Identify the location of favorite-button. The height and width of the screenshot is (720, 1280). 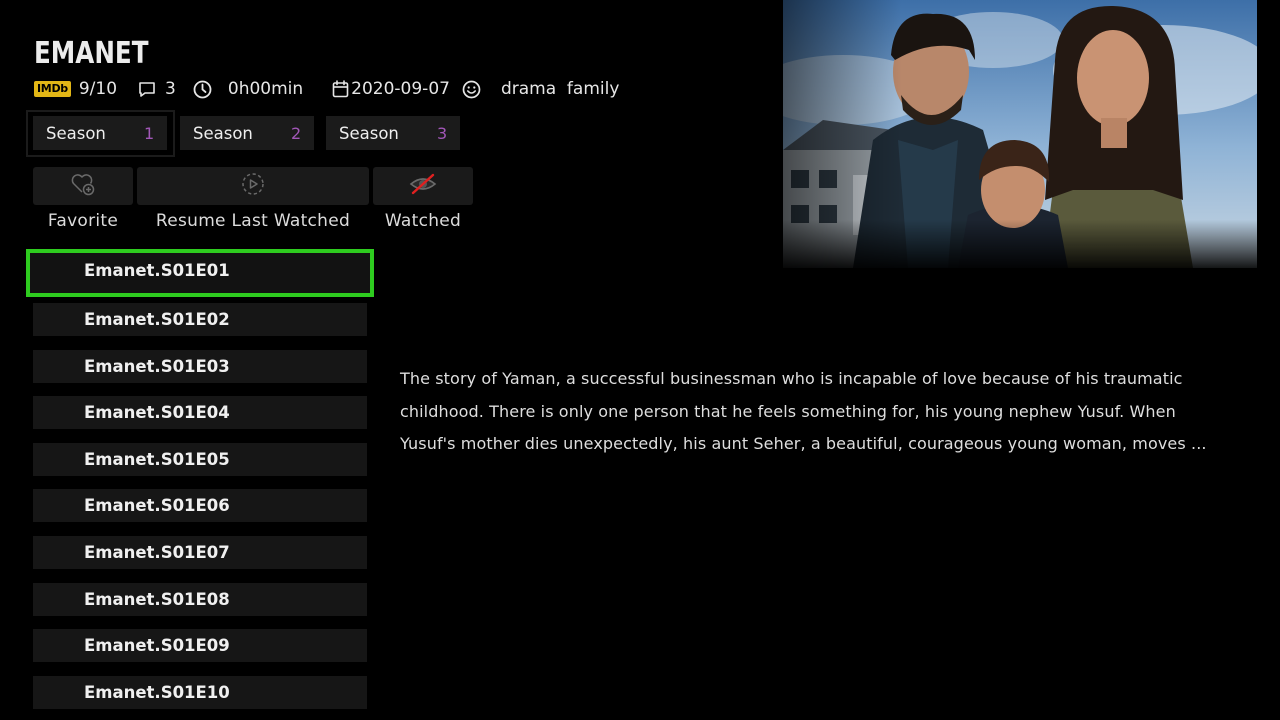
(83, 186).